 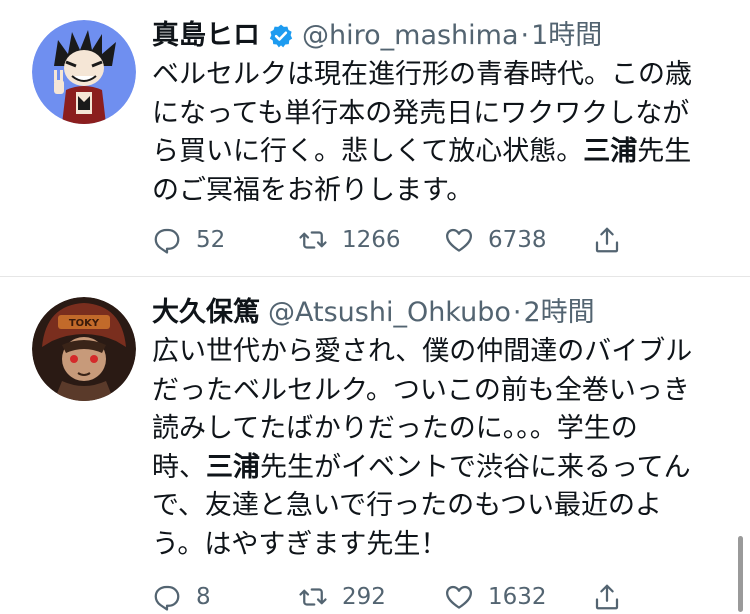 What do you see at coordinates (84, 323) in the screenshot?
I see `svg-text: TOKY` at bounding box center [84, 323].